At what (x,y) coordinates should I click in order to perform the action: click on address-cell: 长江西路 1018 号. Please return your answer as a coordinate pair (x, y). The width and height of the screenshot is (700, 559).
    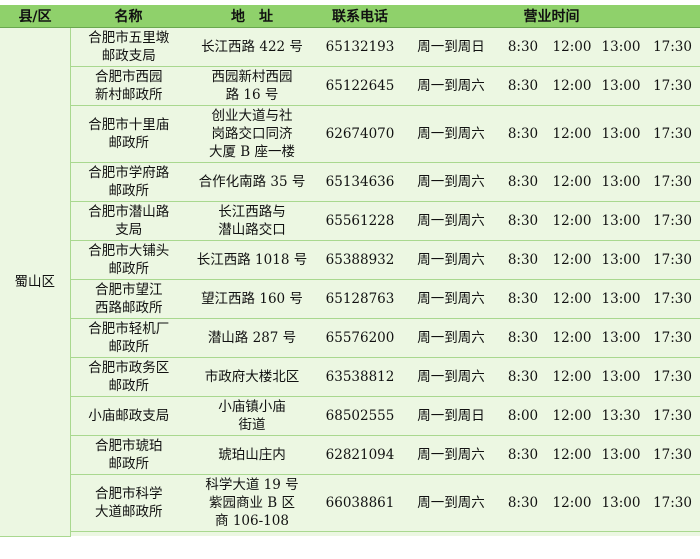
    Looking at the image, I should click on (252, 260).